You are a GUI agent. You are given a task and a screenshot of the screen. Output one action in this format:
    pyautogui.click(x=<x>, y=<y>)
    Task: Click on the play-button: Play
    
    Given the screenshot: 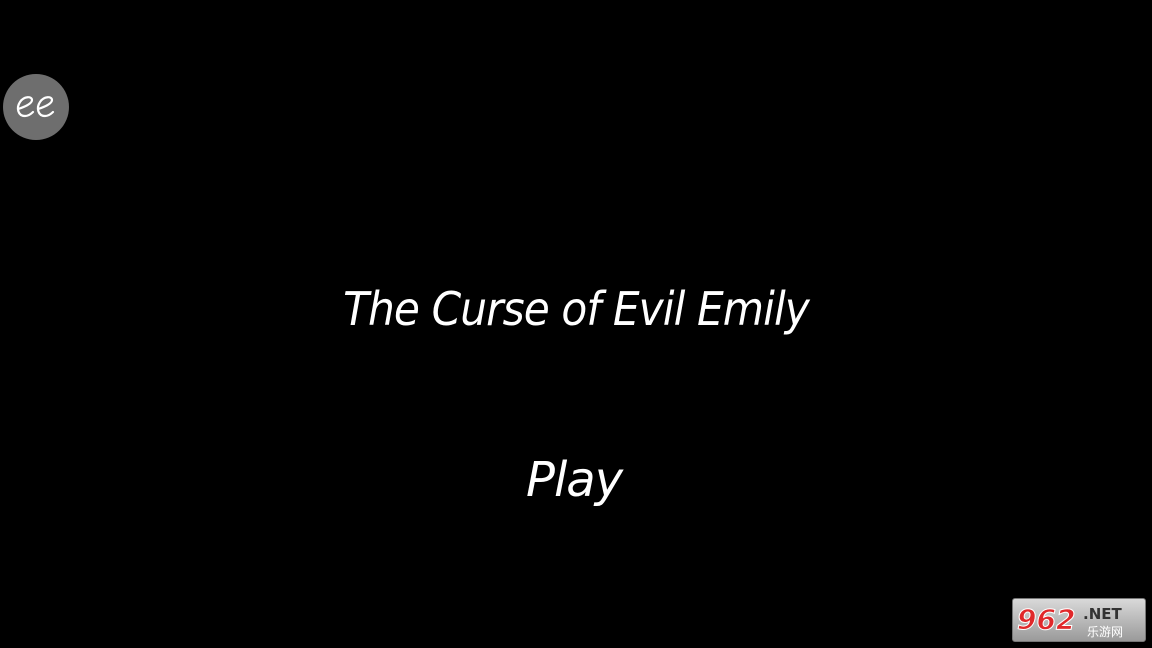 What is the action you would take?
    pyautogui.click(x=574, y=480)
    